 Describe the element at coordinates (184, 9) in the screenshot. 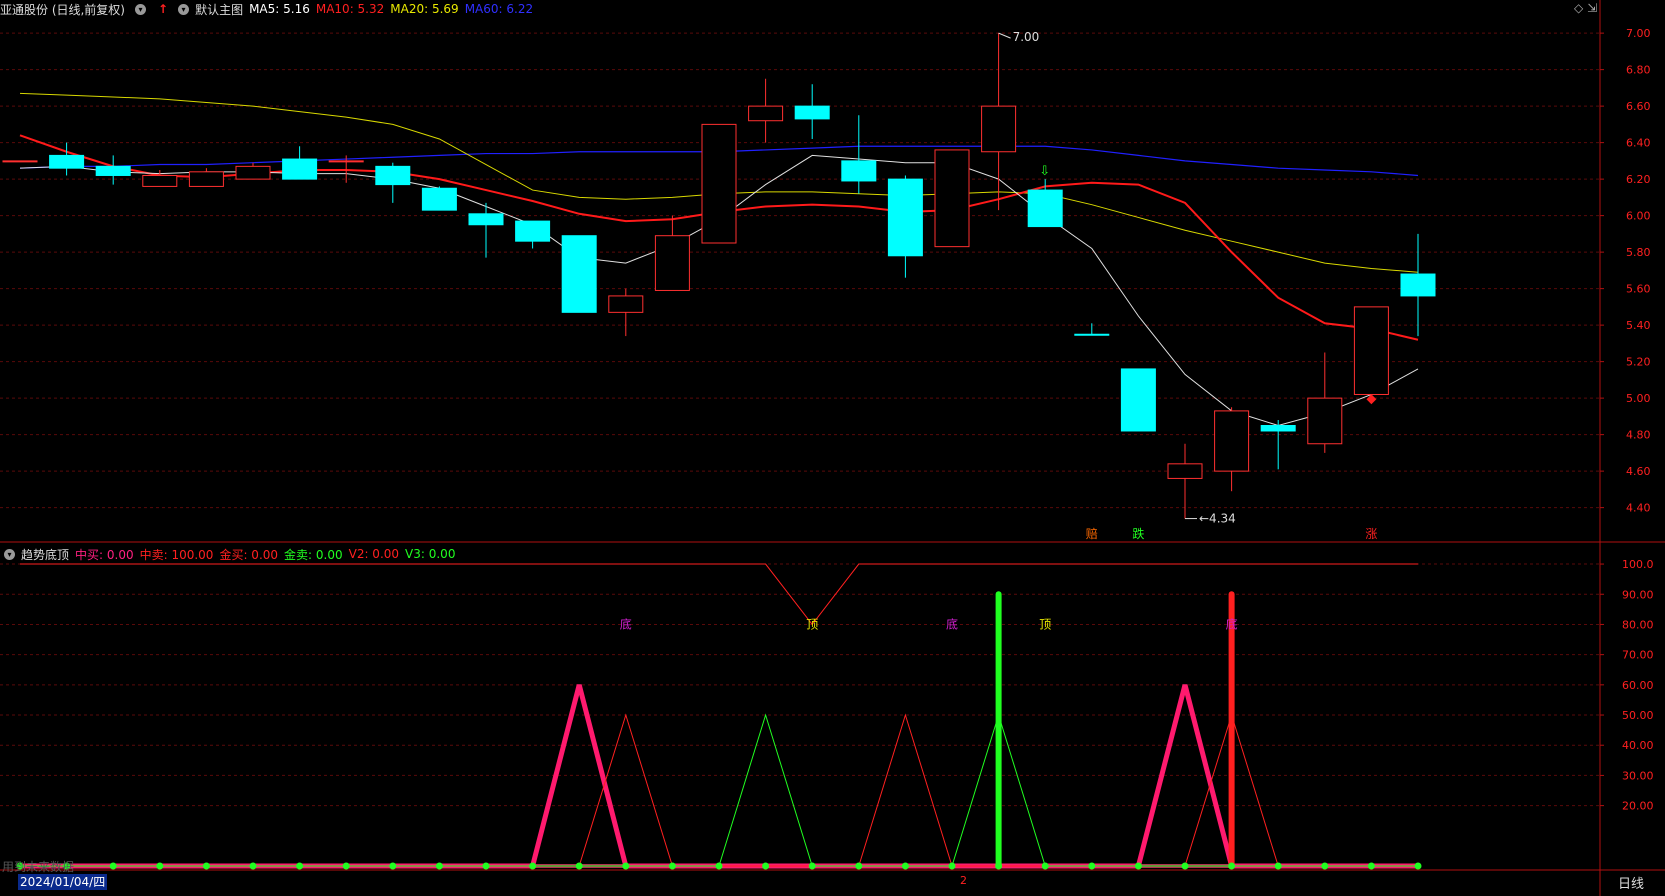

I see `template-menu-icon: ▾` at that location.